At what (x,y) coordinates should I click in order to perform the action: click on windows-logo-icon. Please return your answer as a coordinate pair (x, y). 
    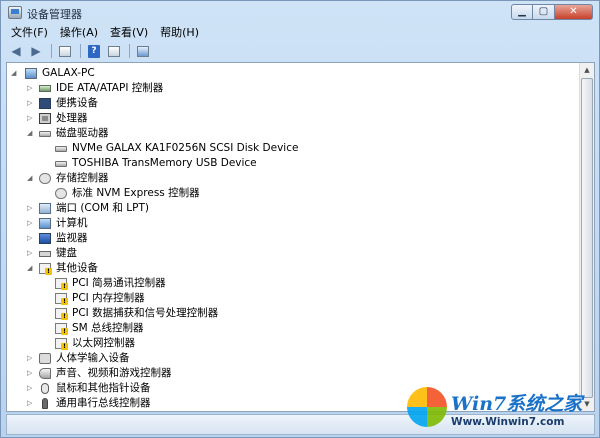
    Looking at the image, I should click on (427, 407).